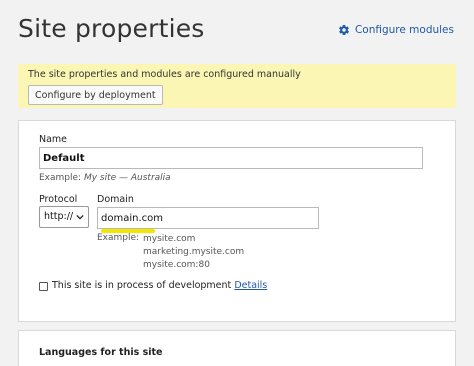 The image size is (474, 366). Describe the element at coordinates (58, 199) in the screenshot. I see `protocol-label: Protocol` at that location.